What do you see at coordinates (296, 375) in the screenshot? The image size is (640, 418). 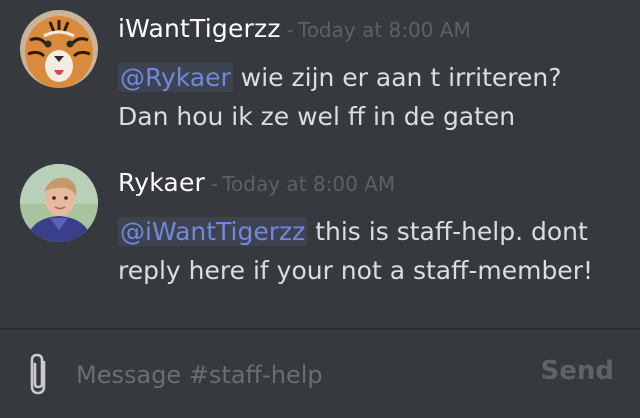 I see `message-input` at bounding box center [296, 375].